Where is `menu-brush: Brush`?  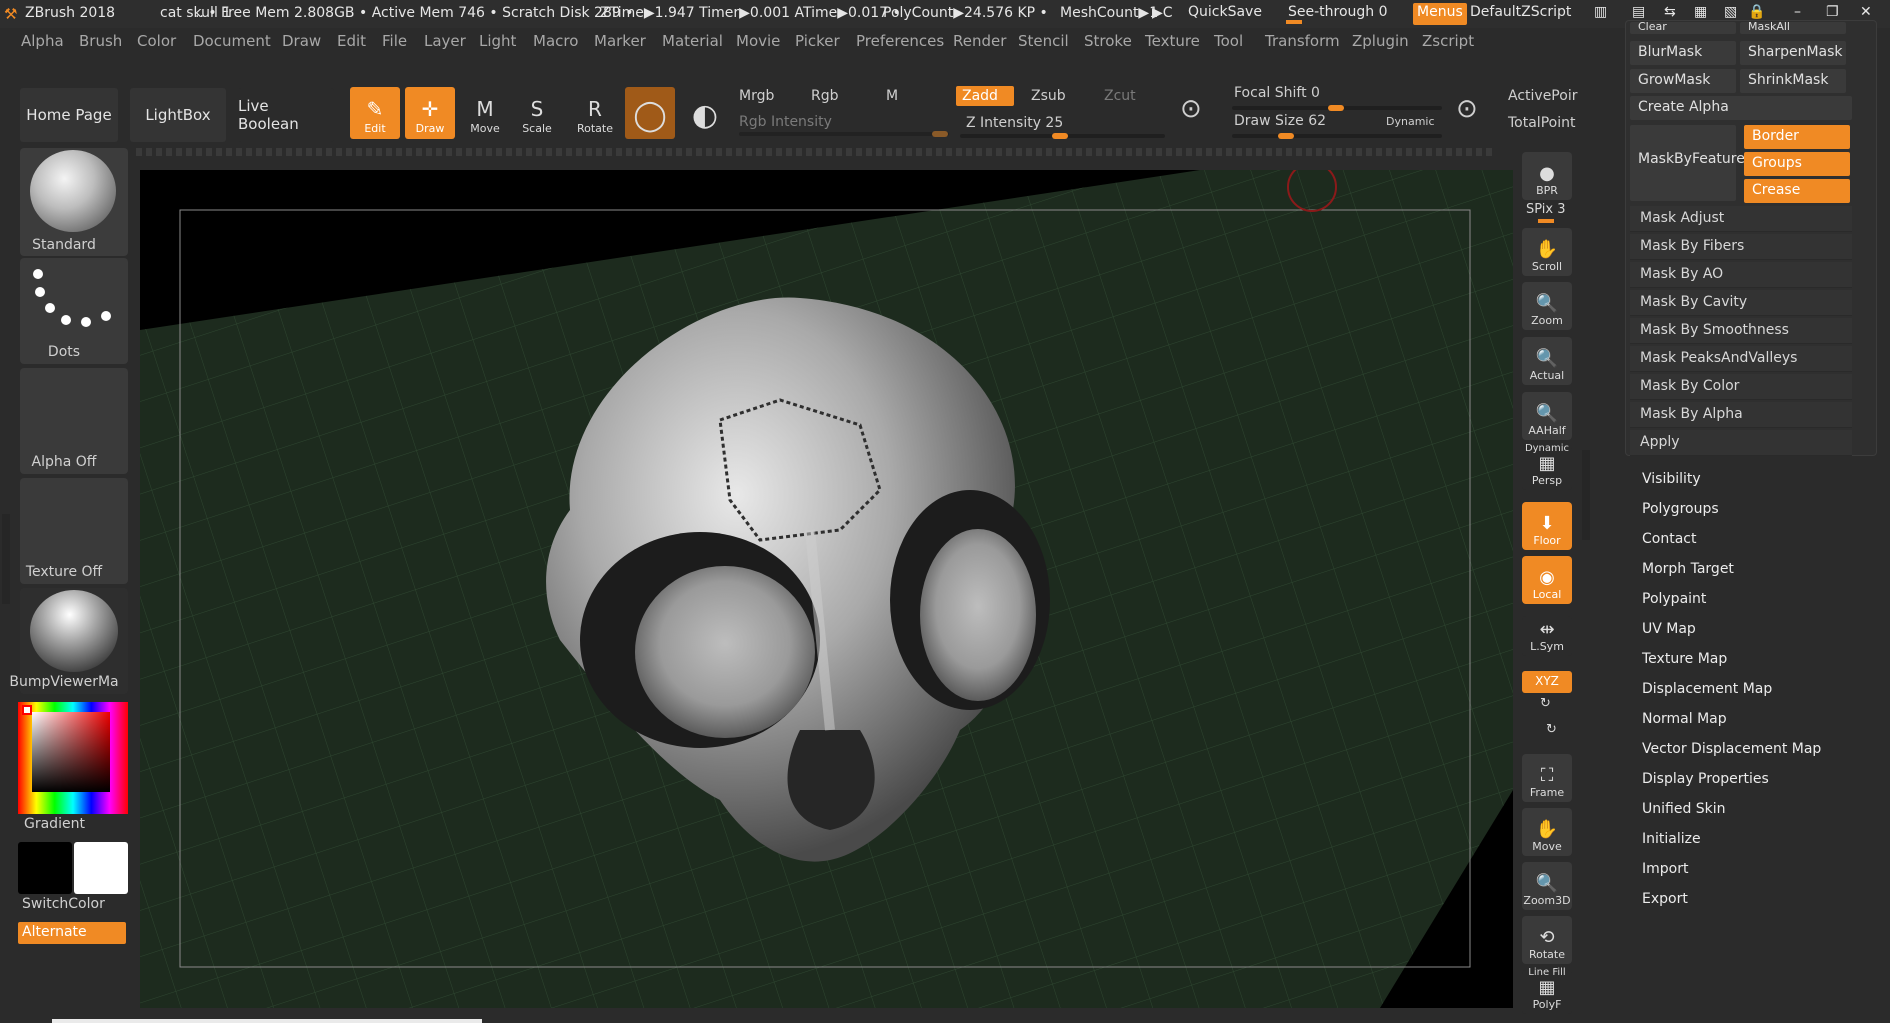 menu-brush: Brush is located at coordinates (100, 41).